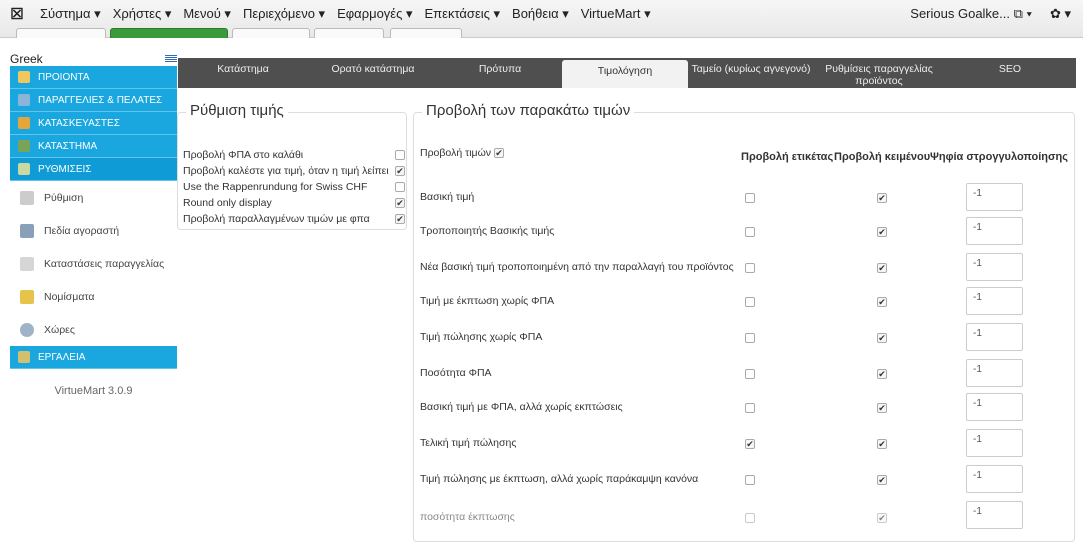 This screenshot has width=1083, height=542. I want to click on menu-menus: Μενού ▾, so click(207, 14).